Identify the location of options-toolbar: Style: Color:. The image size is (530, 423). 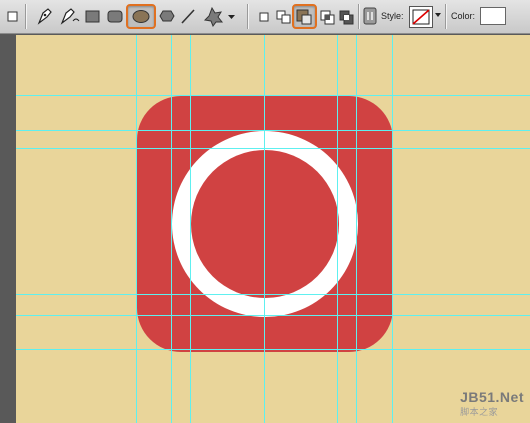
(265, 17).